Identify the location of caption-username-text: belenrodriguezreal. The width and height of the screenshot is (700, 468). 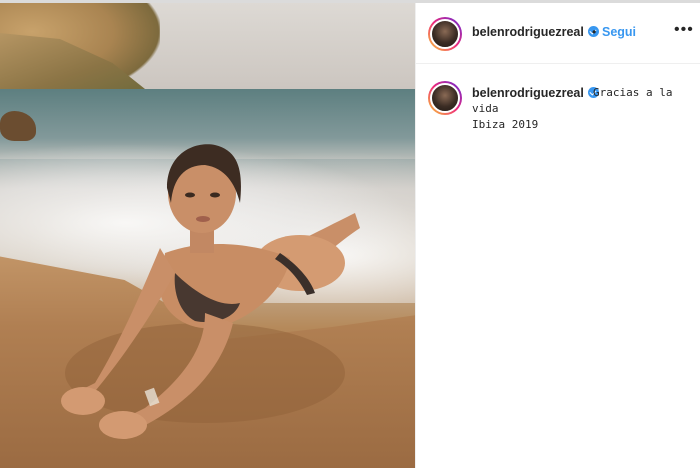
(528, 93).